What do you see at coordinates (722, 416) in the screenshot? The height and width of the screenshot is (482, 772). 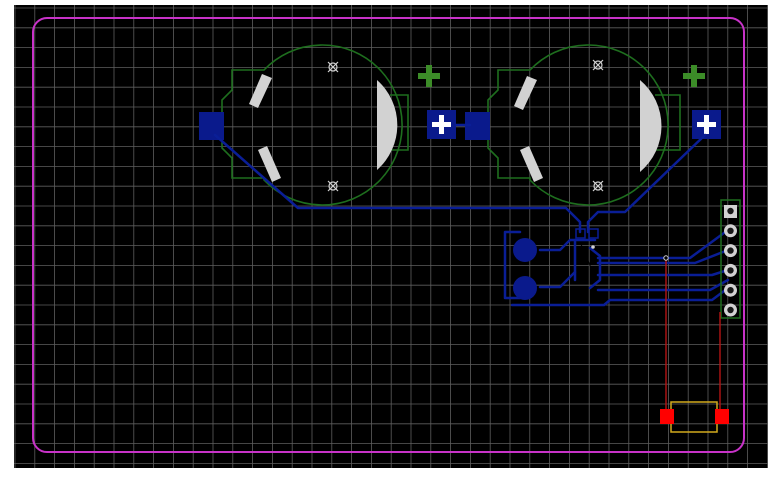 I see `smd-pad-right` at bounding box center [722, 416].